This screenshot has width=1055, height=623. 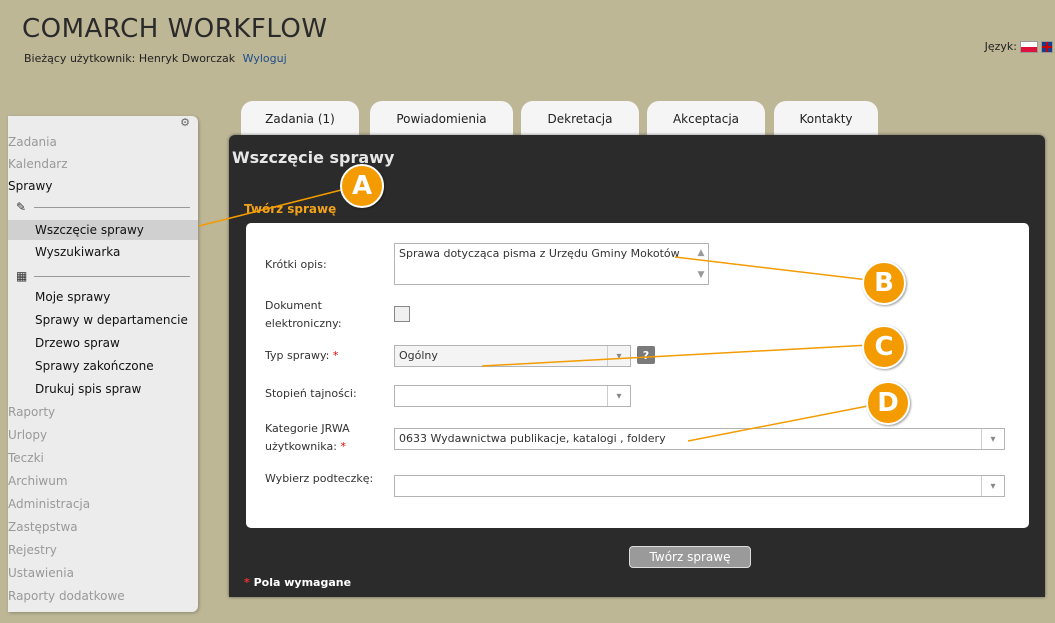 I want to click on callout-badge-d: D, so click(x=888, y=403).